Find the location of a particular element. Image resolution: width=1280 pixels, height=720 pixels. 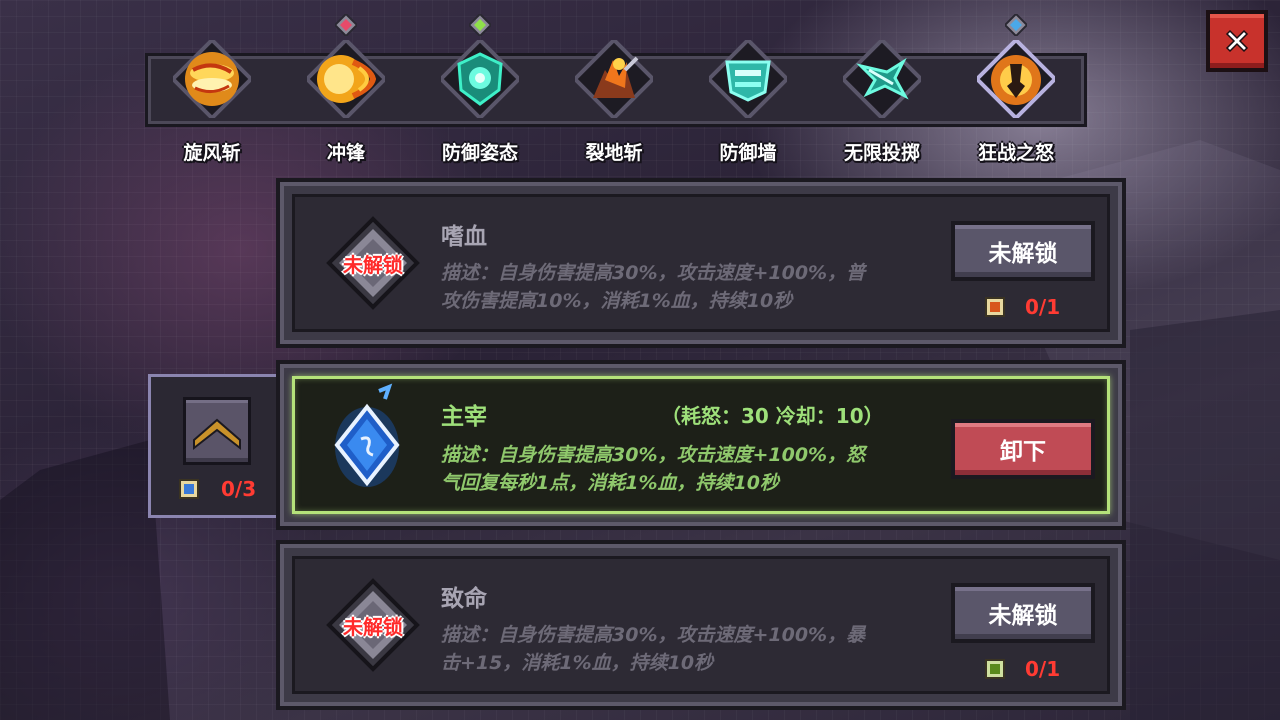

skill-label: 防御墙 is located at coordinates (748, 153).